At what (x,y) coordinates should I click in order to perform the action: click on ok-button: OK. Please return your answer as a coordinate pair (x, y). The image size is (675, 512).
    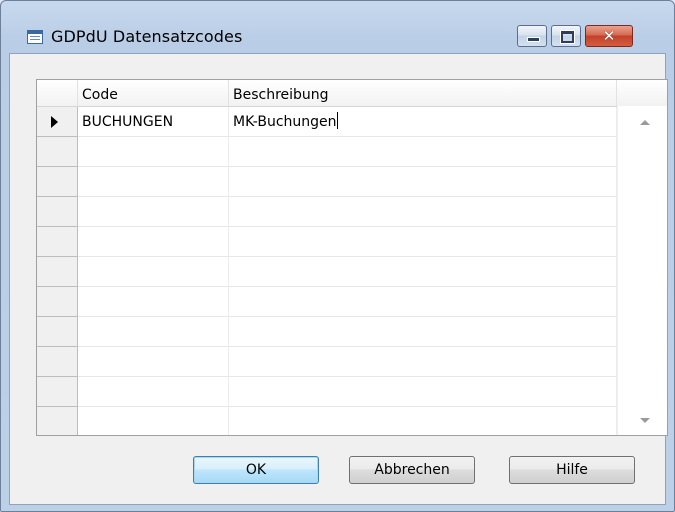
    Looking at the image, I should click on (256, 470).